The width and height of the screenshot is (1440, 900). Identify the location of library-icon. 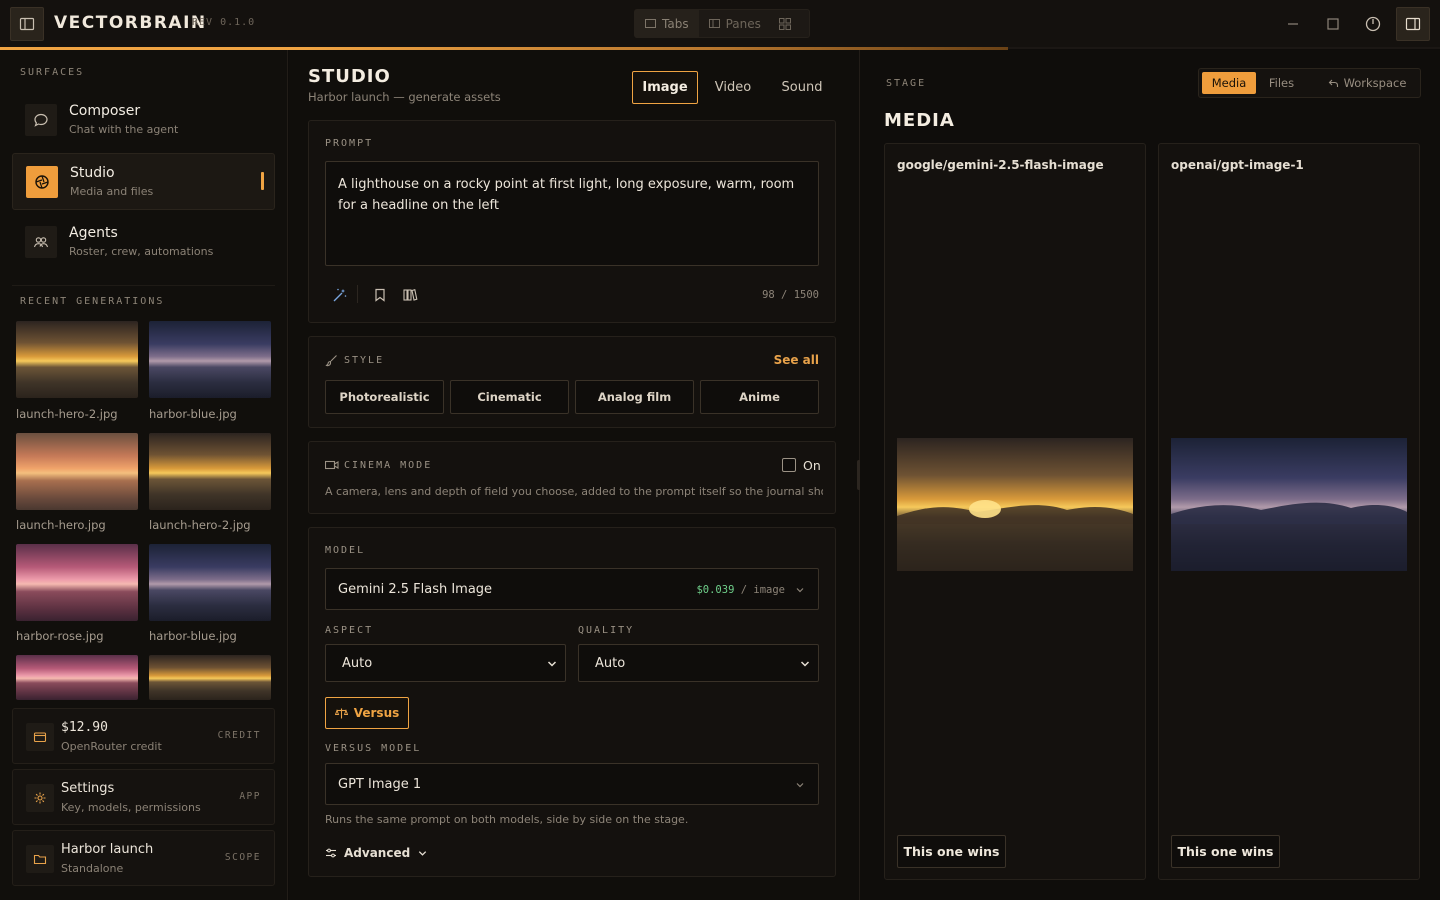
(410, 295).